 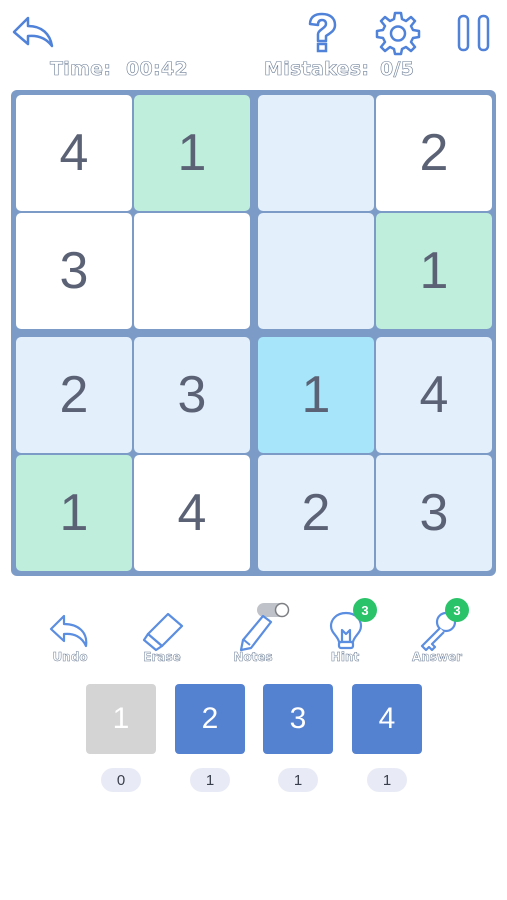 What do you see at coordinates (33, 32) in the screenshot?
I see `back-arrow-icon` at bounding box center [33, 32].